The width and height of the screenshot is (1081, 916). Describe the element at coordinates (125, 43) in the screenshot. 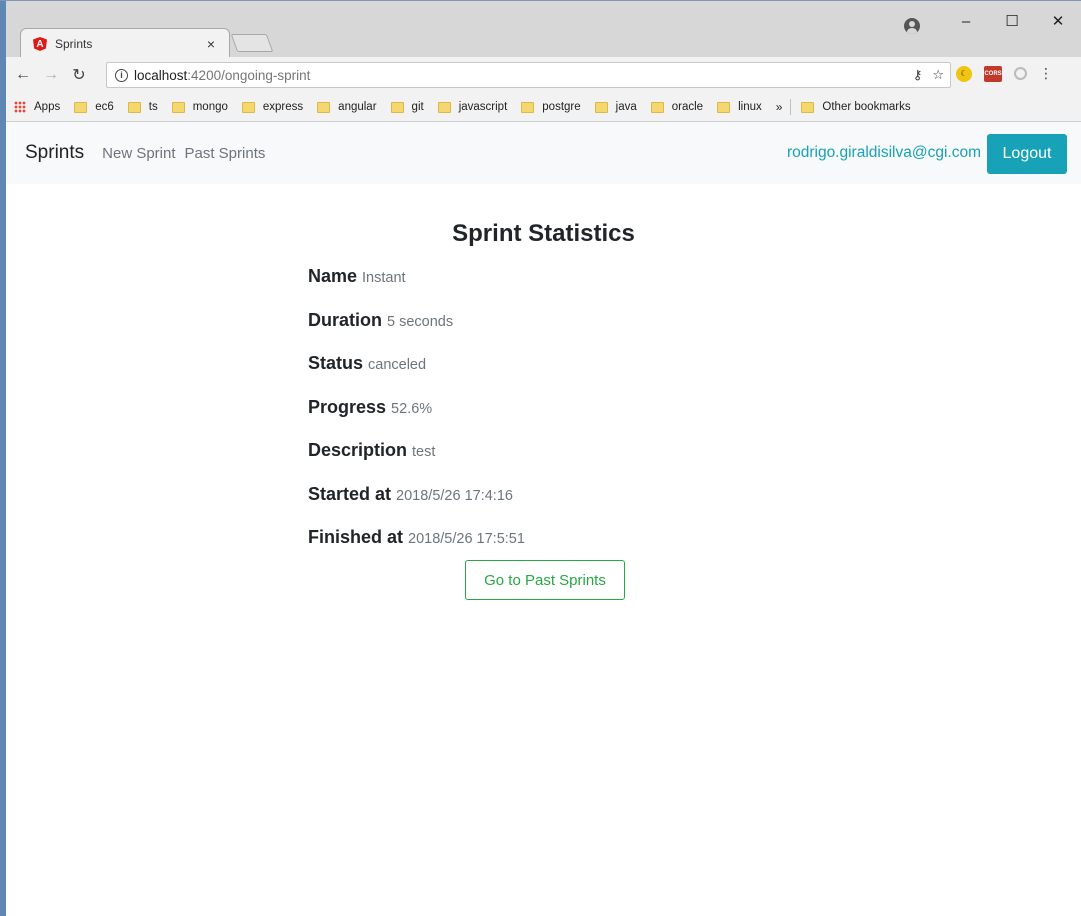

I see `browser-tab: A Sprints ×` at that location.